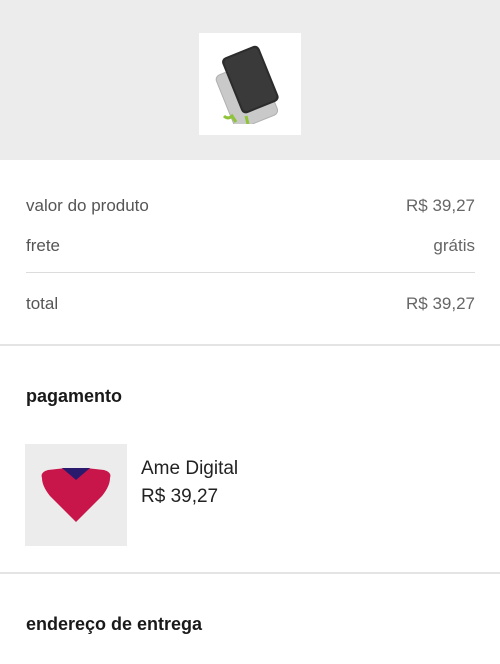 The image size is (500, 664). I want to click on product-value-label: valor do produto, so click(87, 205).